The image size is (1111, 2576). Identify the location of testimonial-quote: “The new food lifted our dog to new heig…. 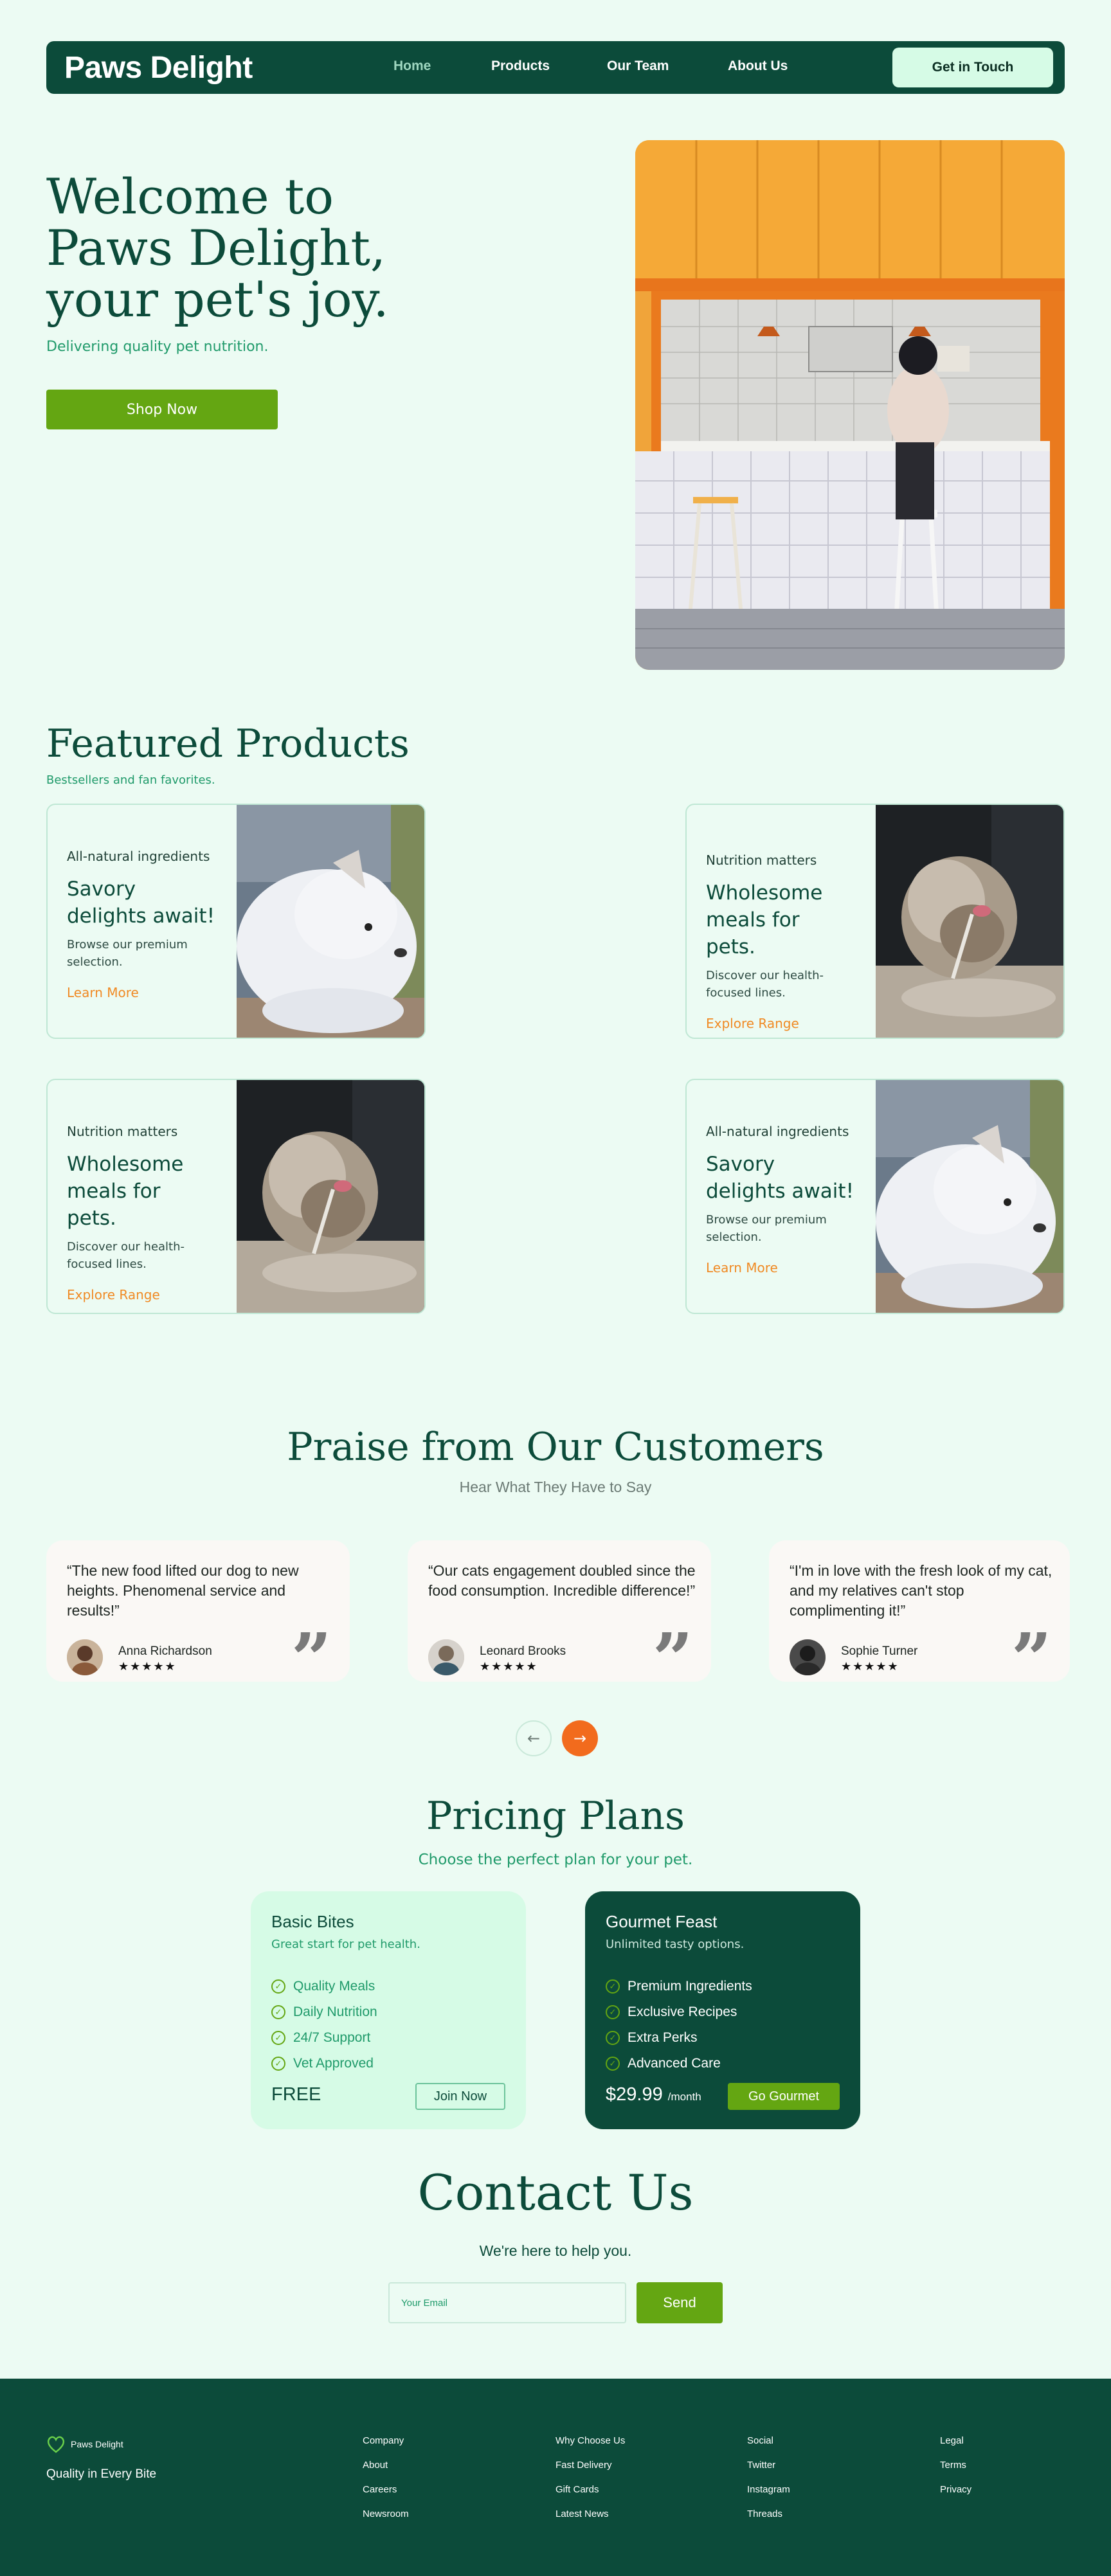
(183, 1590).